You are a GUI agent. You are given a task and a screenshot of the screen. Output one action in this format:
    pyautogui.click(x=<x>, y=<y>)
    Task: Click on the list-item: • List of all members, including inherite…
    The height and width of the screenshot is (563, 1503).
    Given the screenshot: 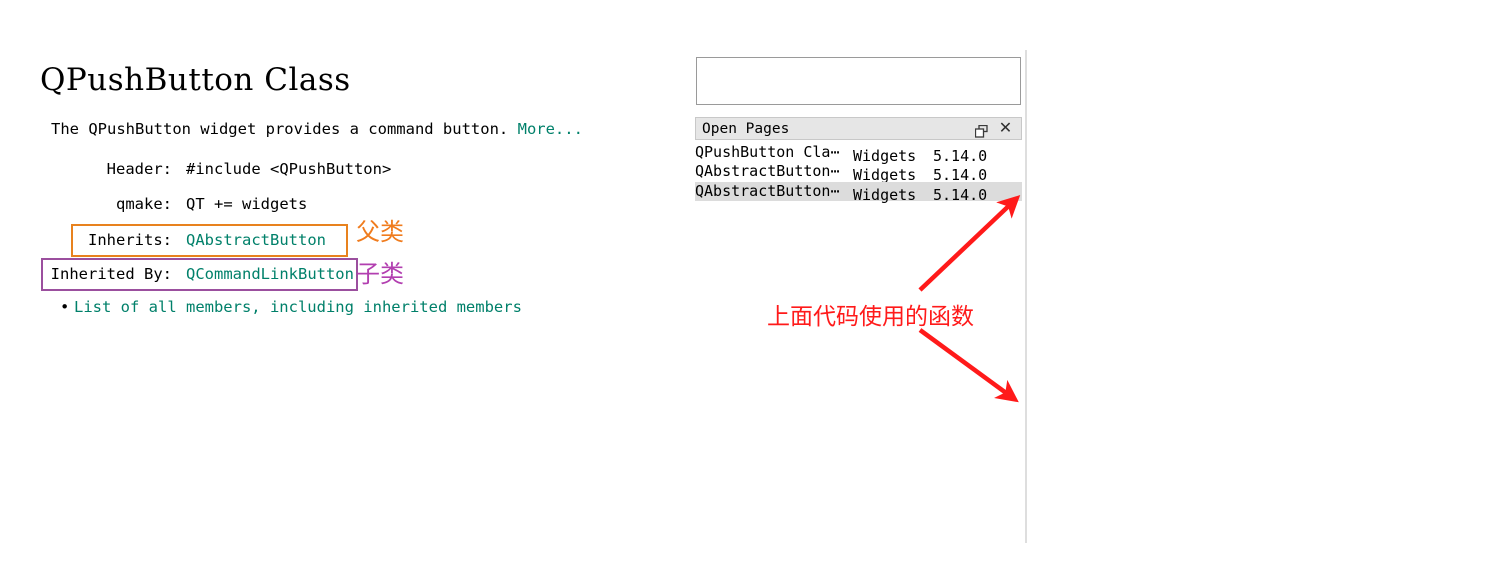 What is the action you would take?
    pyautogui.click(x=291, y=307)
    